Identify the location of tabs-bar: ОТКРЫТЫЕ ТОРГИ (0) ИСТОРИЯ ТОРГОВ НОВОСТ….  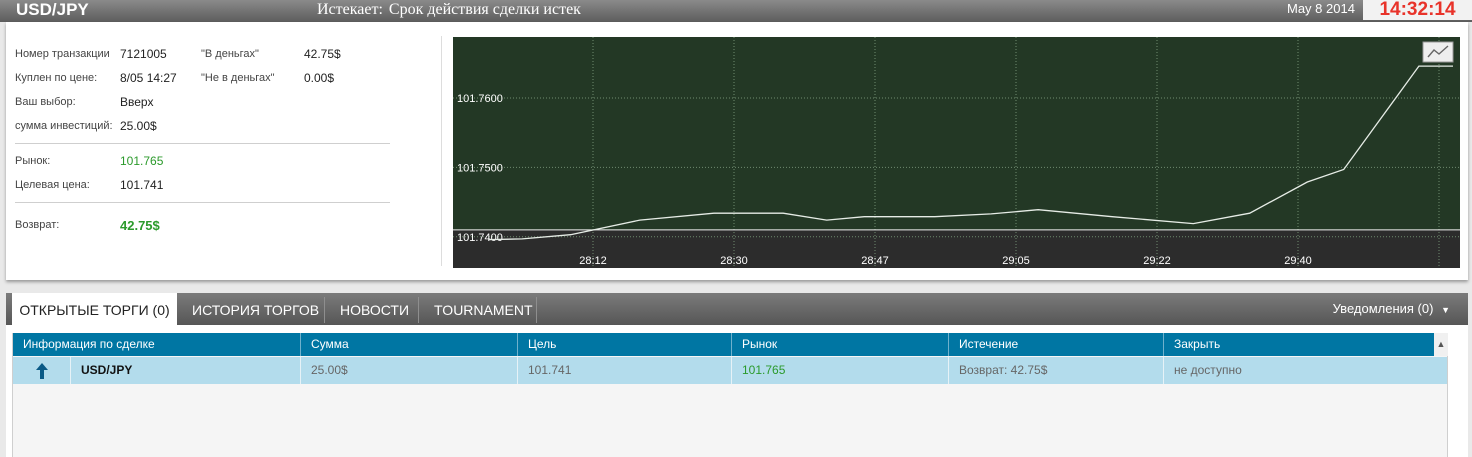
(737, 309).